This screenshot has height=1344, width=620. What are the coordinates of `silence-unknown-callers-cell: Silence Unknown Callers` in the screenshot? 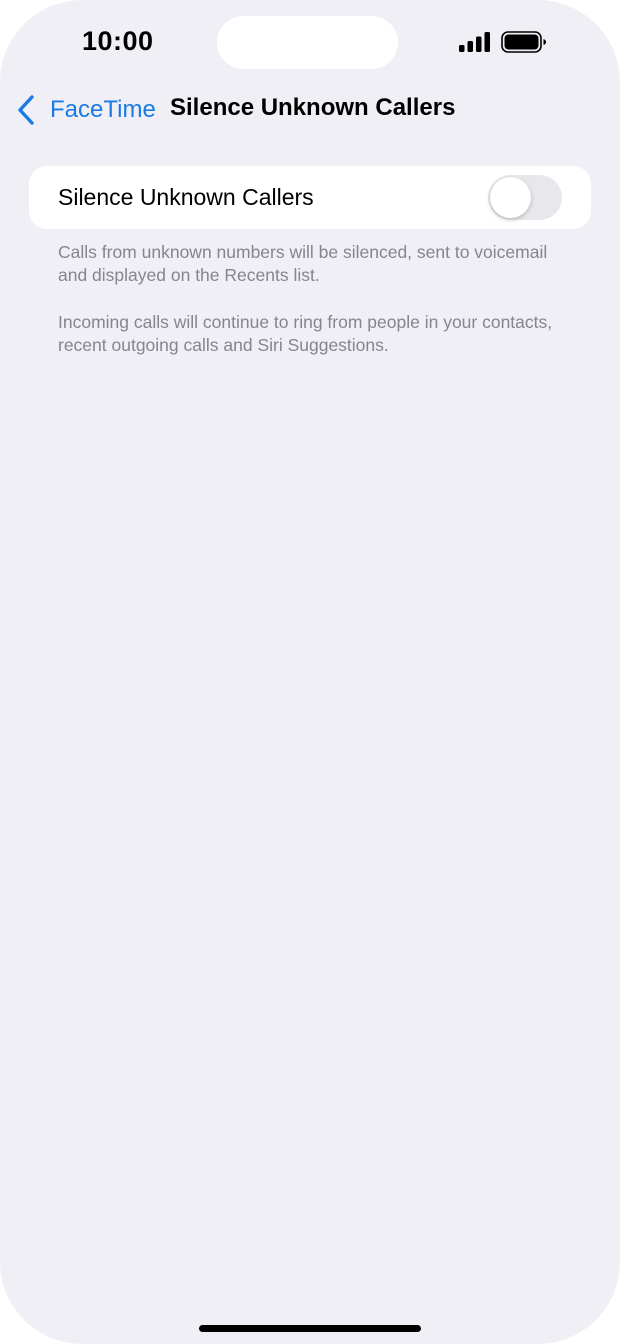 It's located at (310, 197).